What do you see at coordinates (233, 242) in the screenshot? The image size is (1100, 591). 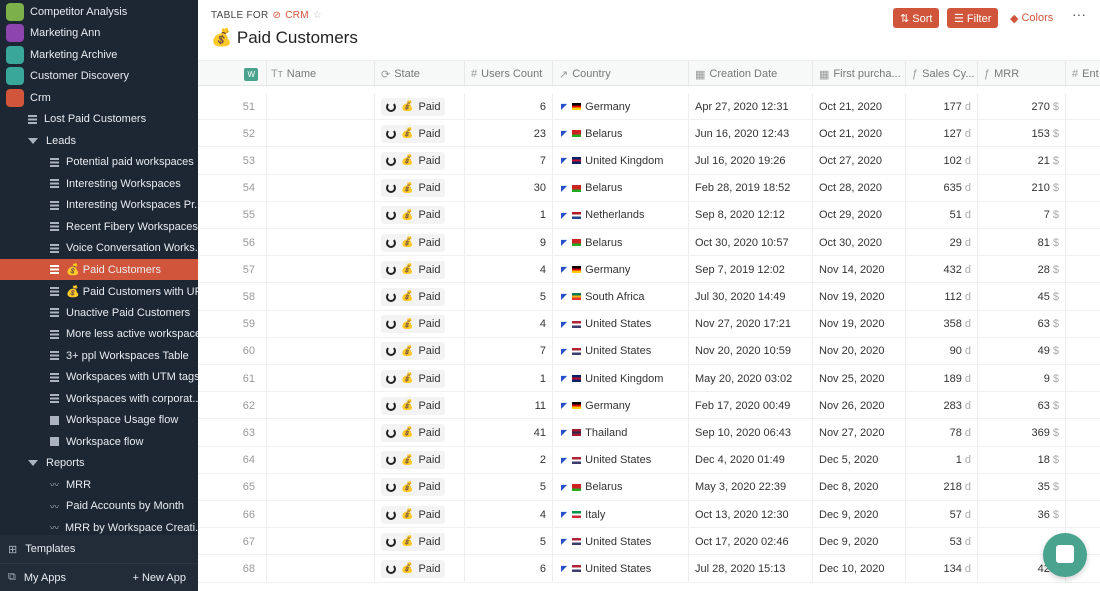 I see `row-number: 56` at bounding box center [233, 242].